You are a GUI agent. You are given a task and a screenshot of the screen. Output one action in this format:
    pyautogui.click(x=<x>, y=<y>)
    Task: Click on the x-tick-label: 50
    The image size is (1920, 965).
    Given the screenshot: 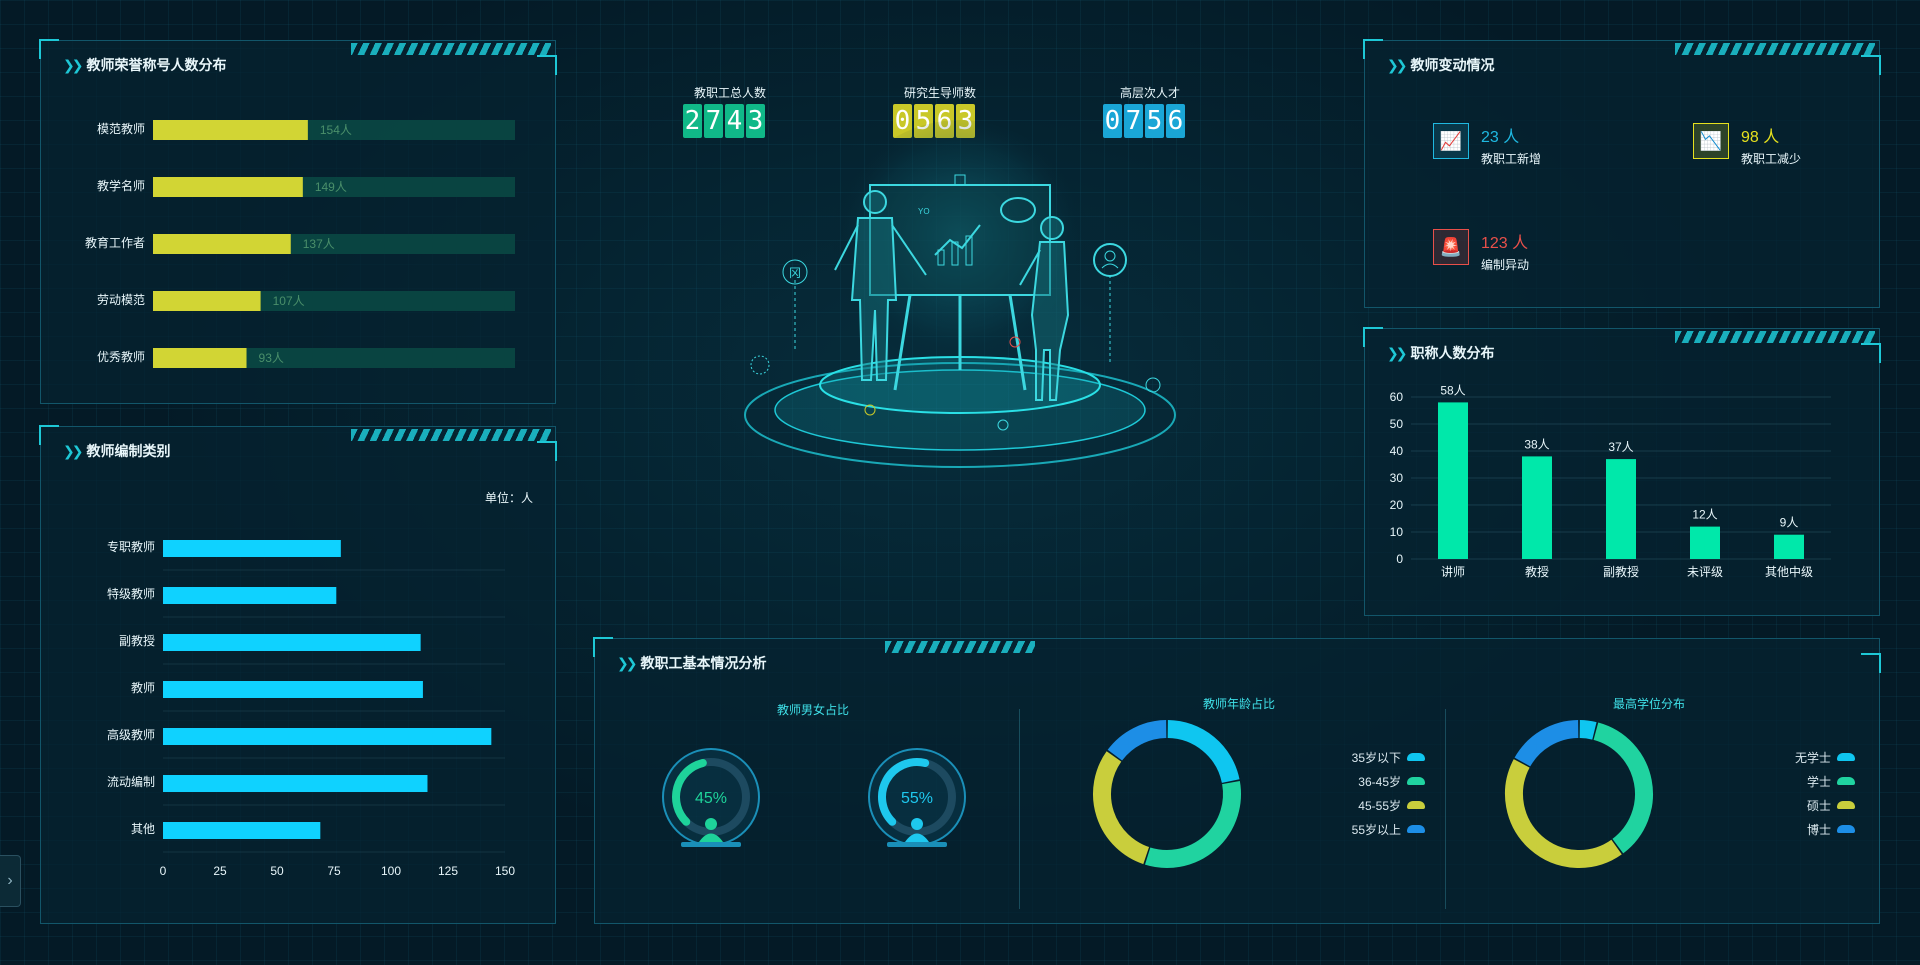 What is the action you would take?
    pyautogui.click(x=277, y=871)
    